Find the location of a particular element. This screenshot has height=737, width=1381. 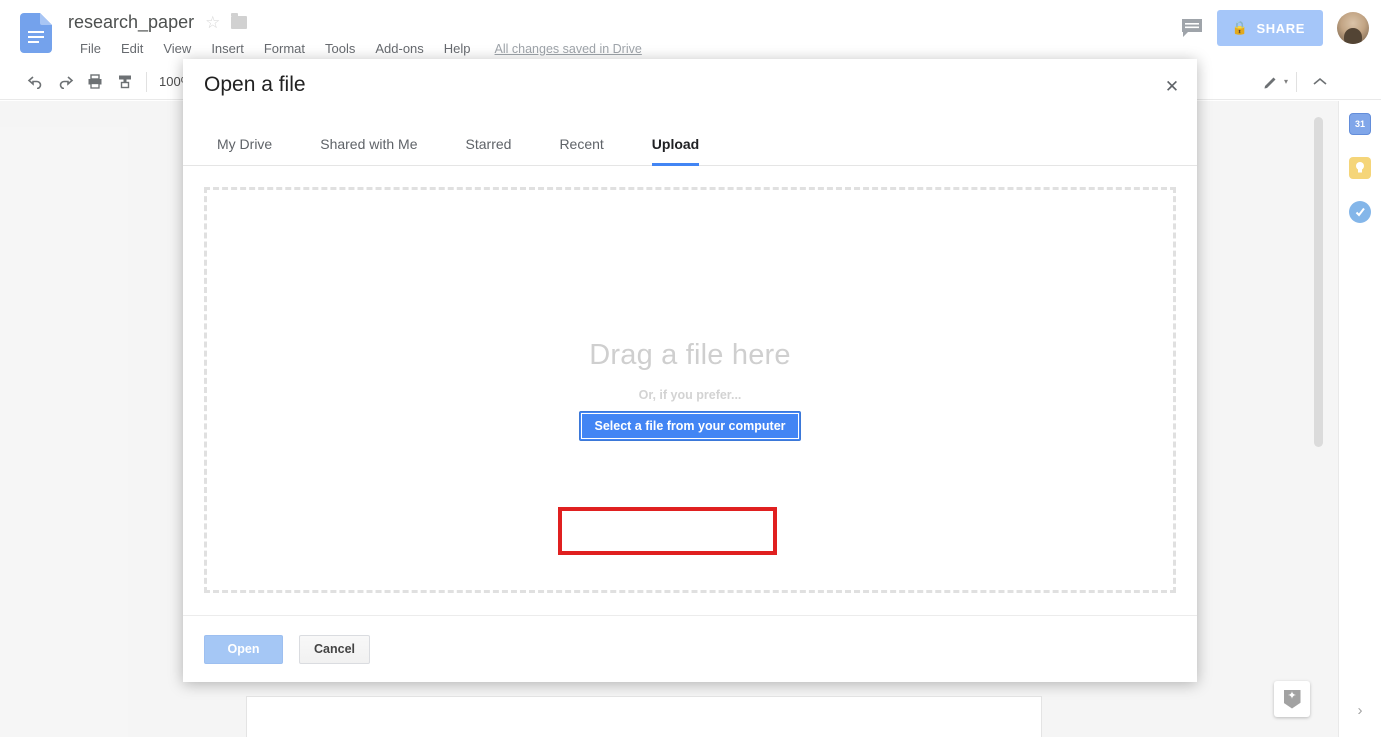

google-calendar-icon: 31 is located at coordinates (1360, 124).